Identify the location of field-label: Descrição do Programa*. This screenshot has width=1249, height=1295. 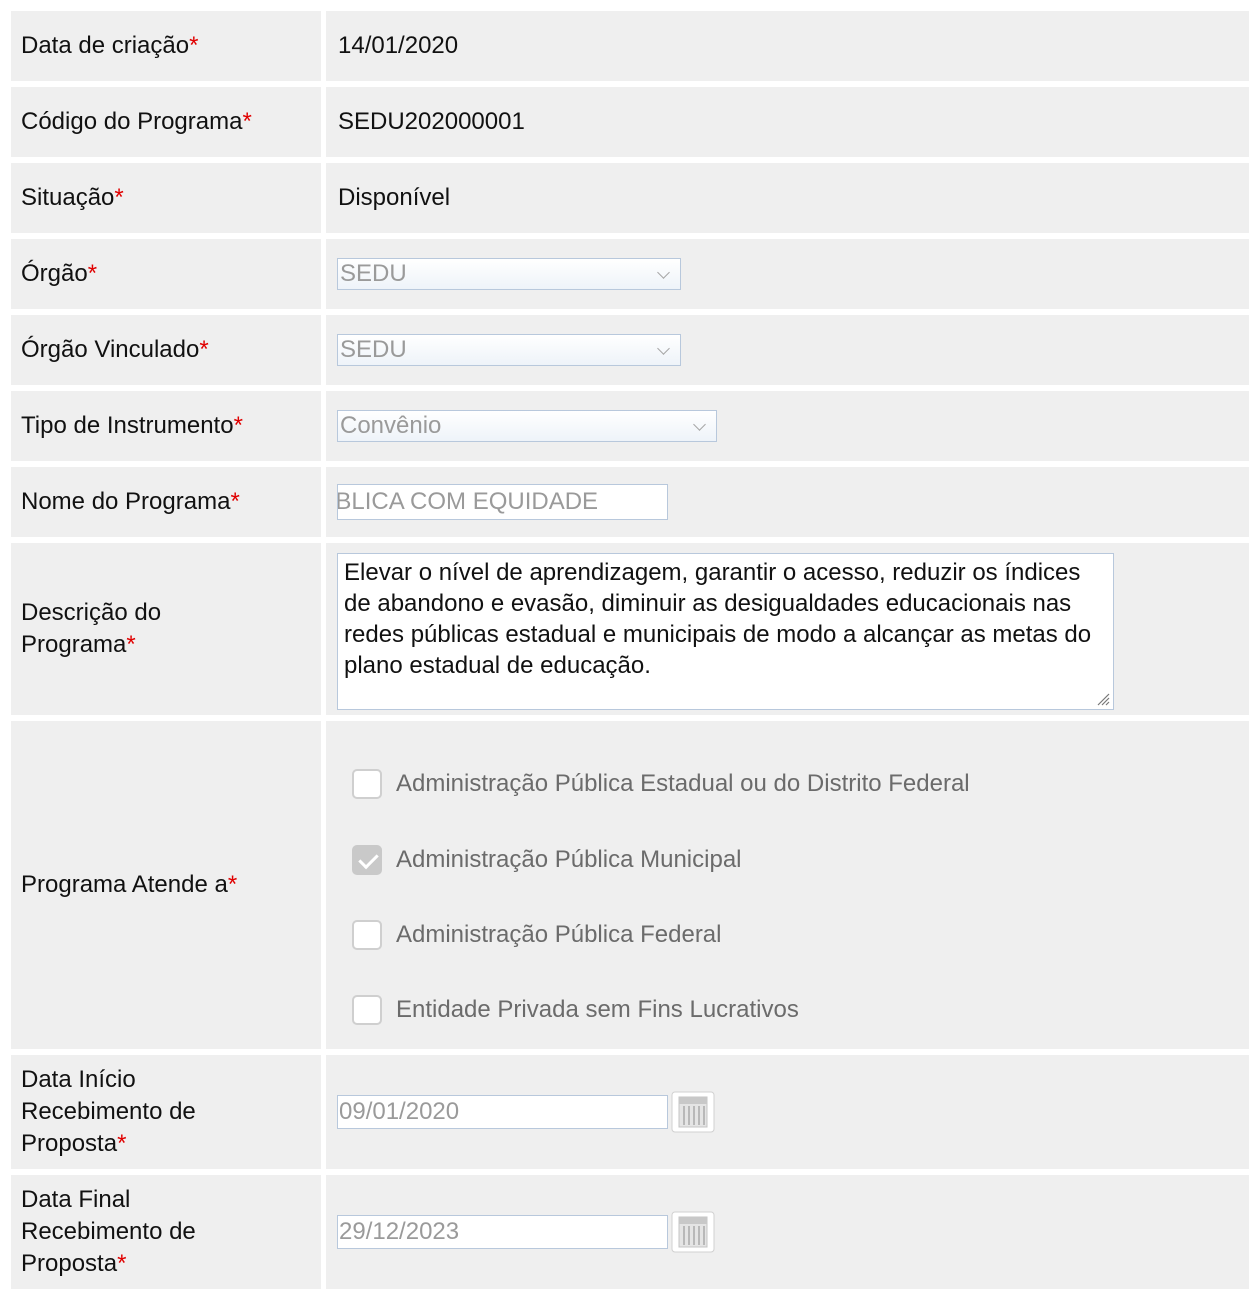
(166, 629).